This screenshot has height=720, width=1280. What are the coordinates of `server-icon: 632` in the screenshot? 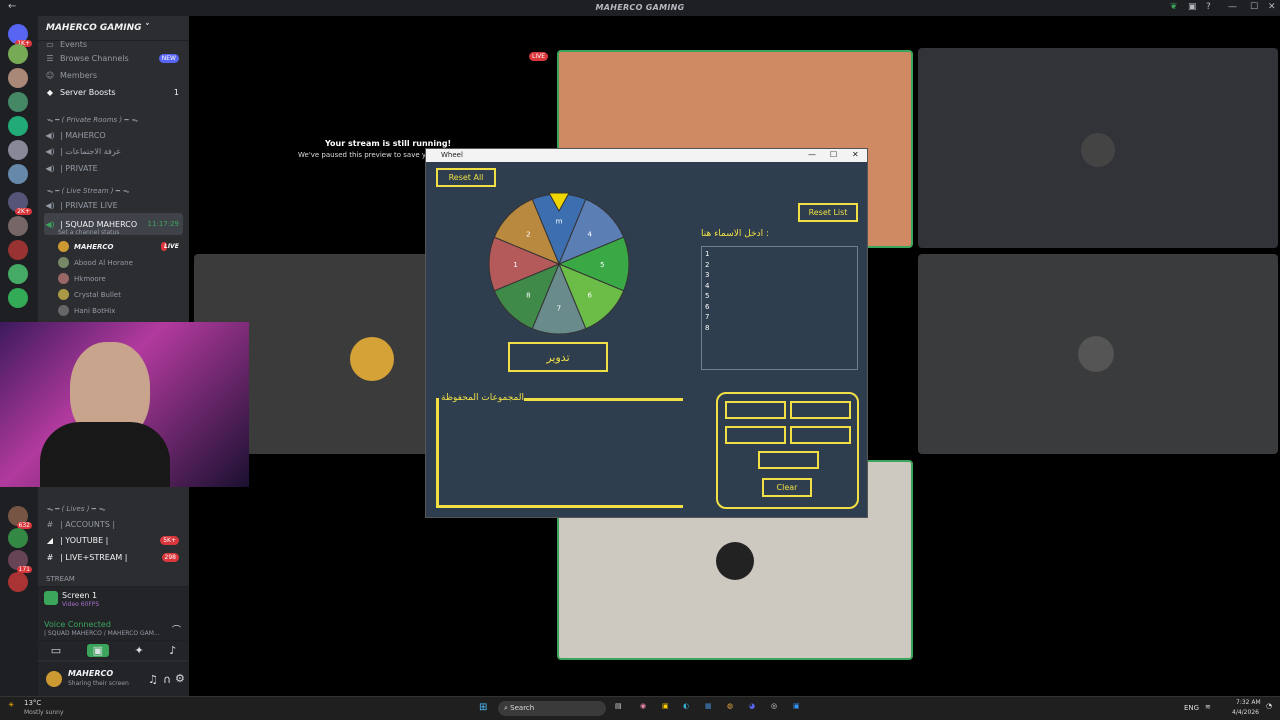 It's located at (20, 517).